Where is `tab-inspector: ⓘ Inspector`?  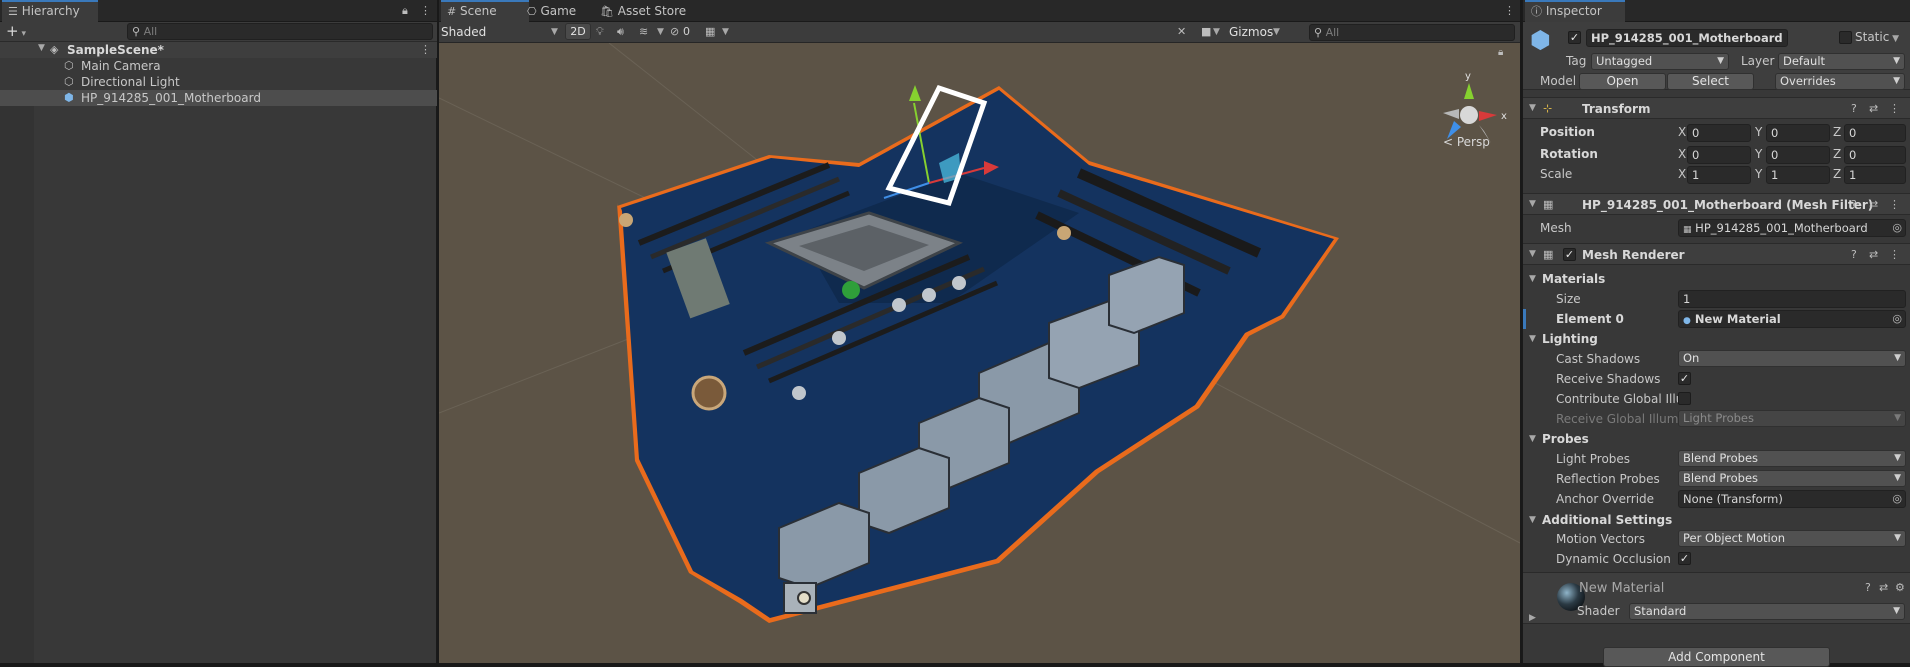 tab-inspector: ⓘ Inspector is located at coordinates (1575, 11).